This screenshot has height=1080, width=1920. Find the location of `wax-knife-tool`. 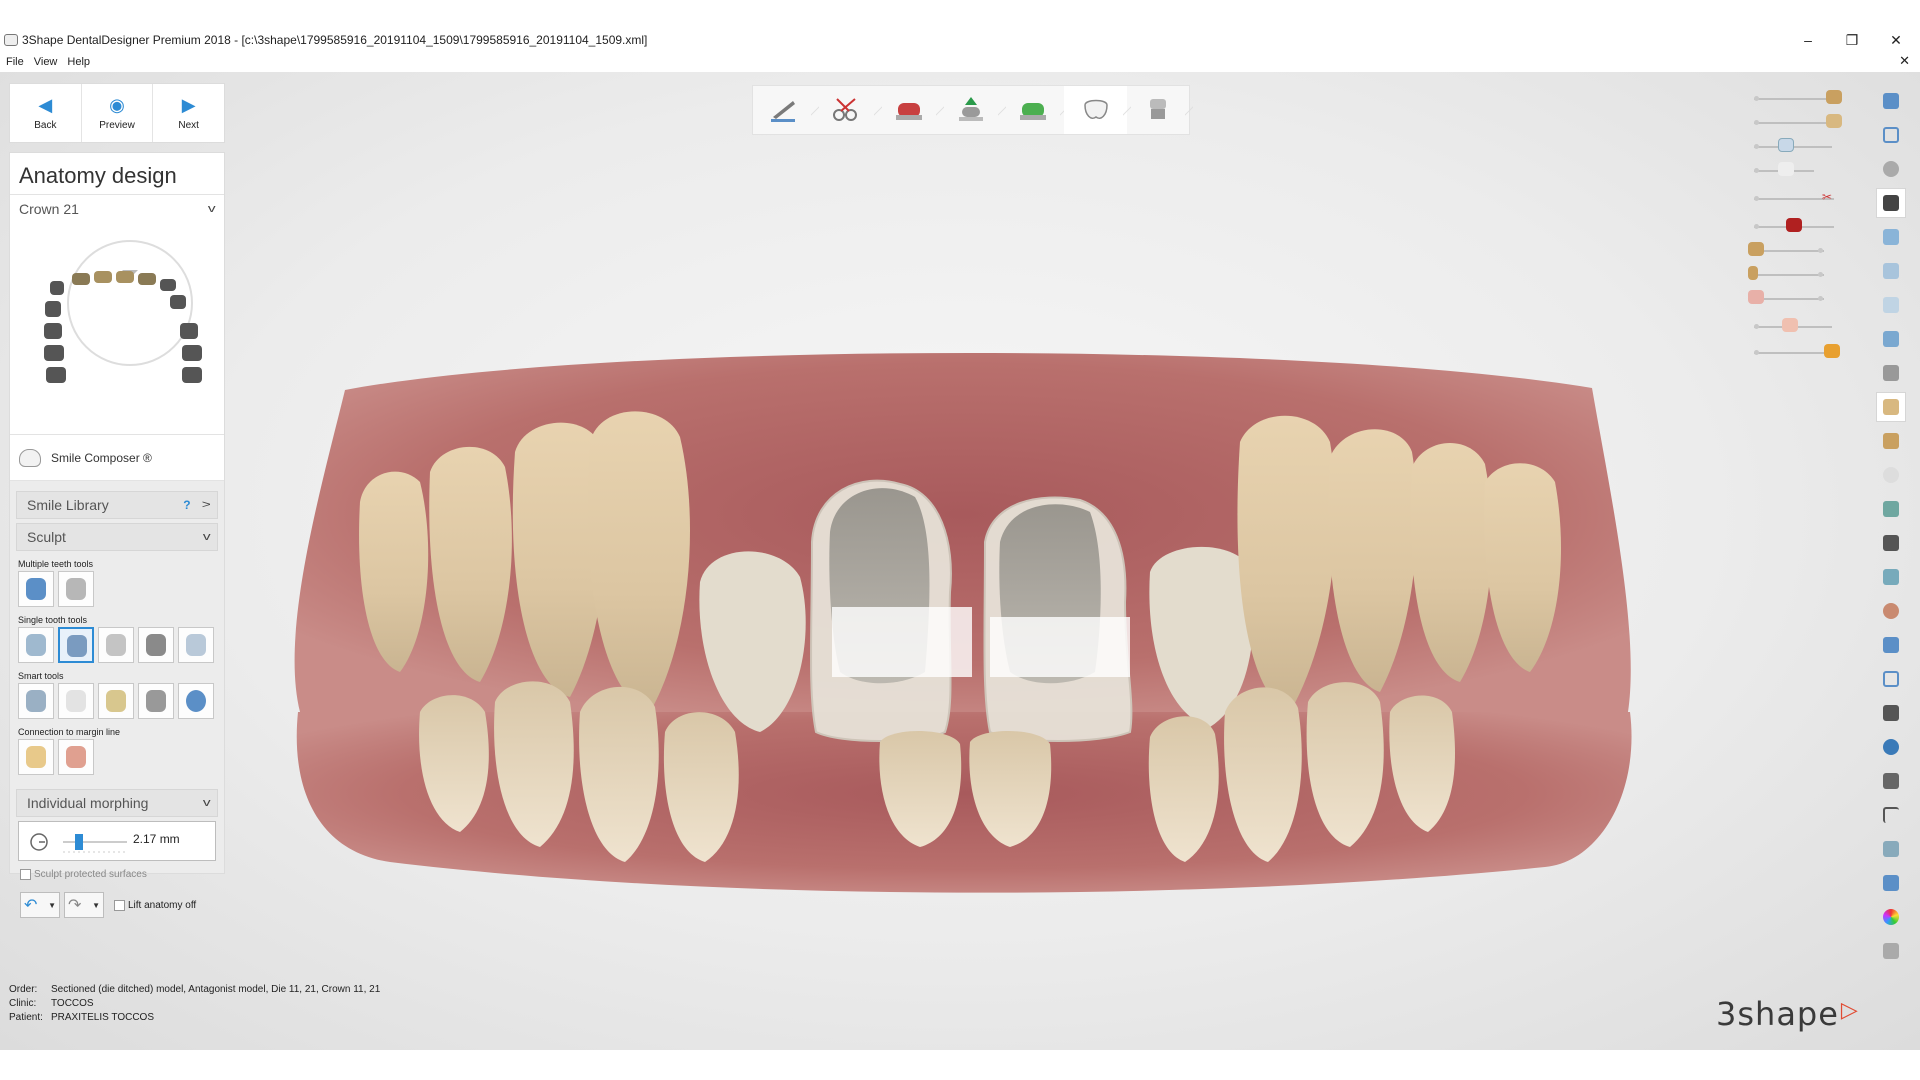

wax-knife-tool is located at coordinates (76, 645).